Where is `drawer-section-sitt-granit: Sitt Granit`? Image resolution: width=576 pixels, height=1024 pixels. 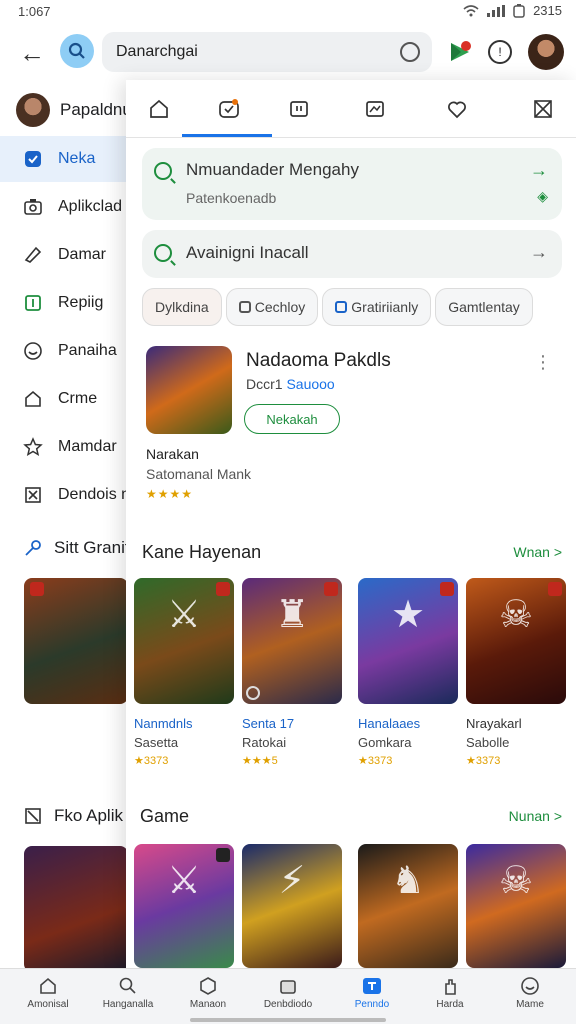
drawer-section-sitt-granit: Sitt Granit is located at coordinates (65, 548).